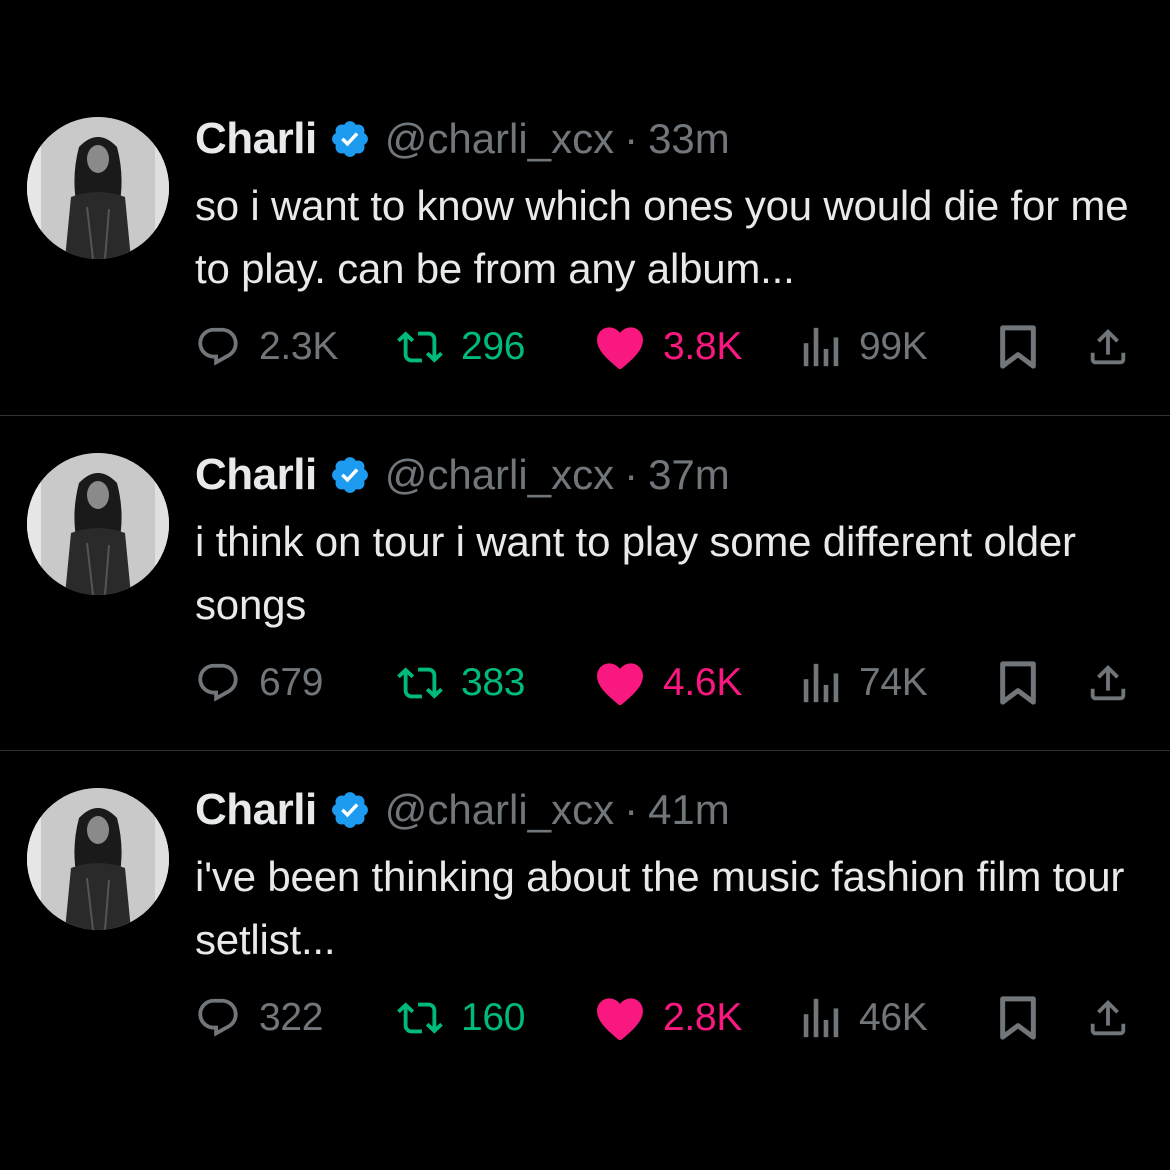  I want to click on tweet-header: Charli @charli_xcx · 37m, so click(462, 475).